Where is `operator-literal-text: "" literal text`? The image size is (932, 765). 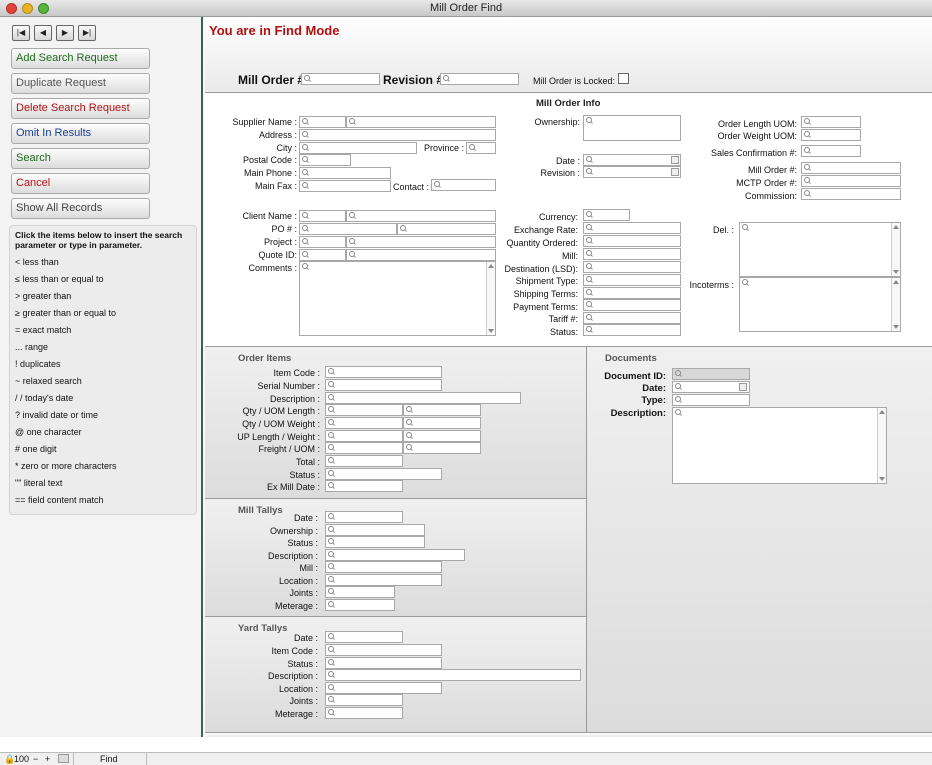 operator-literal-text: "" literal text is located at coordinates (103, 483).